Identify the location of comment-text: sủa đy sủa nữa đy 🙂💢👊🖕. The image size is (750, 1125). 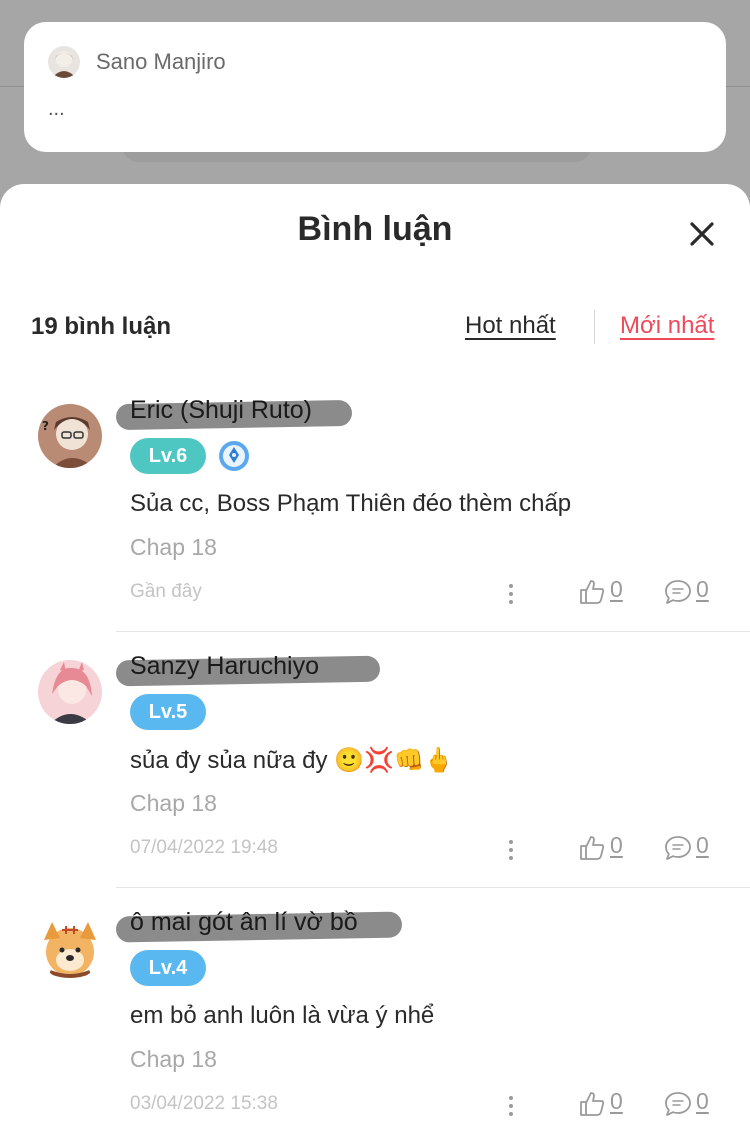
(292, 760).